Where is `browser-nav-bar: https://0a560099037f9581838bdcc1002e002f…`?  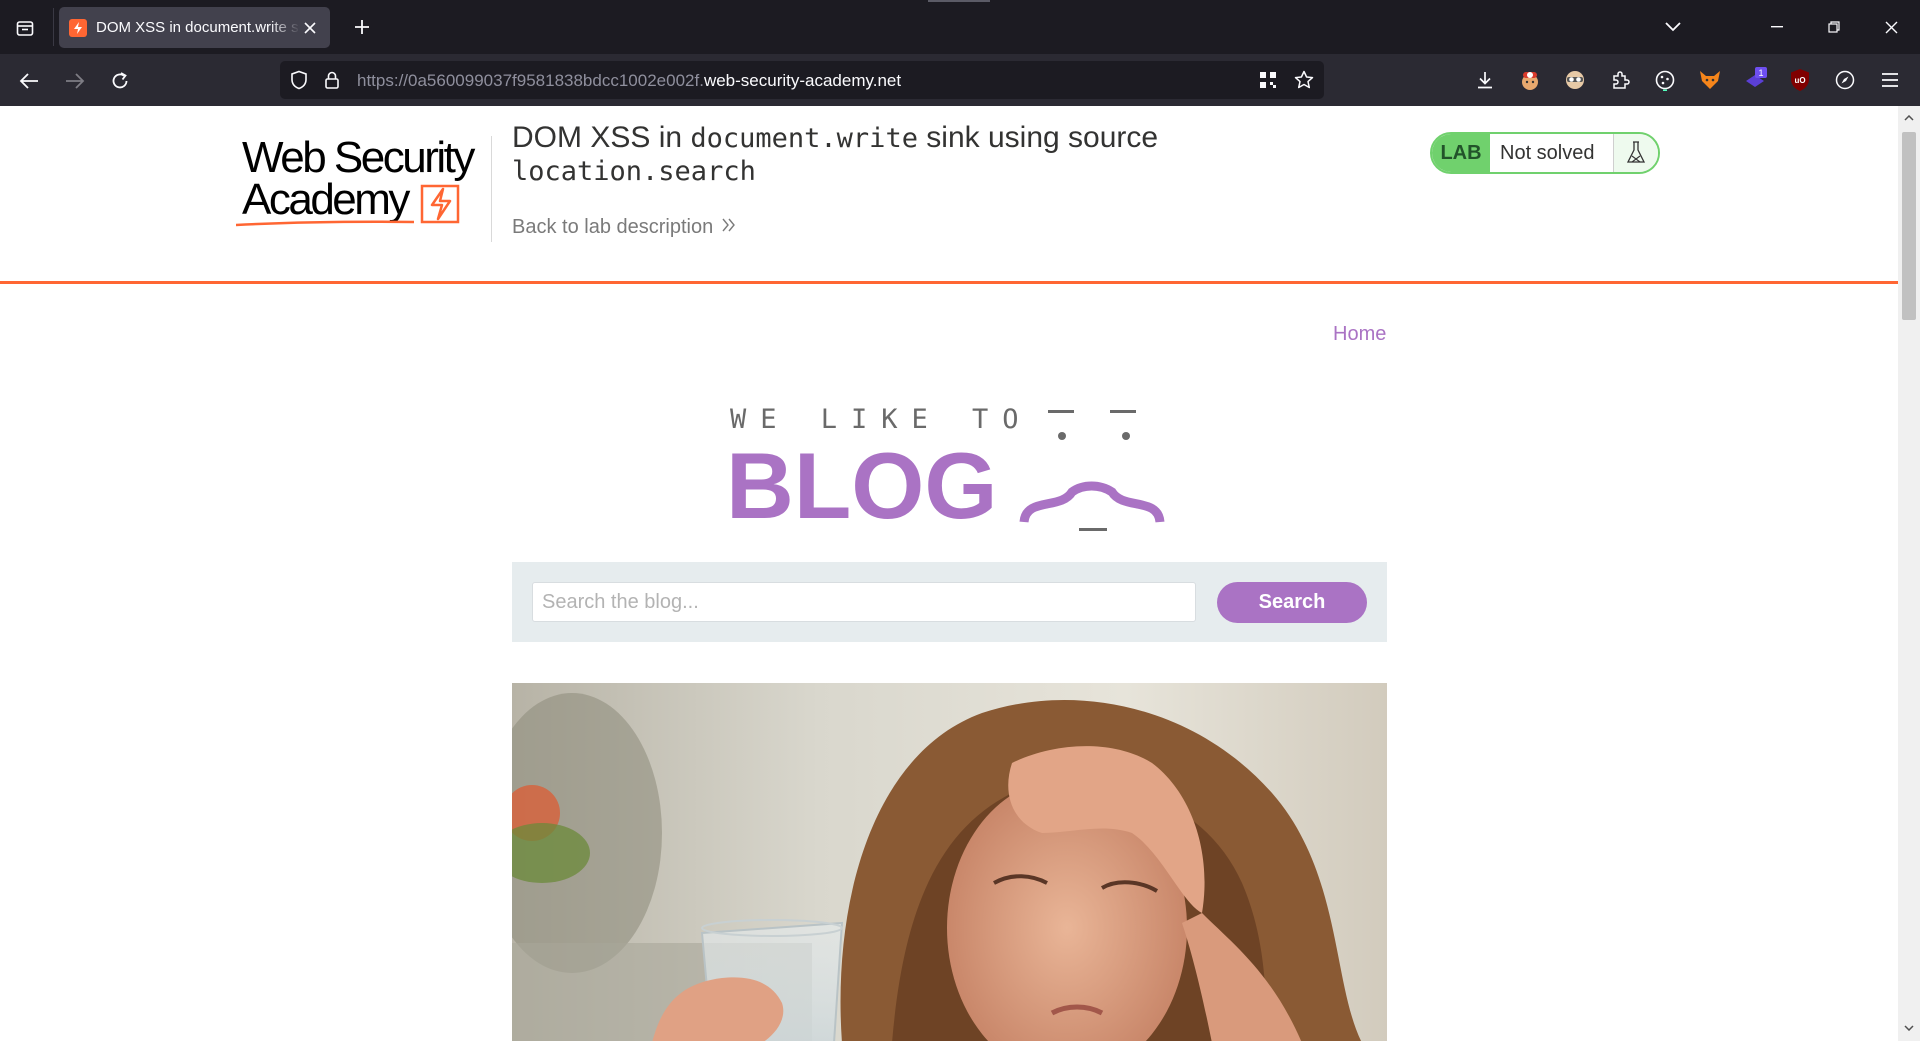
browser-nav-bar: https://0a560099037f9581838bdcc1002e002f… is located at coordinates (960, 80).